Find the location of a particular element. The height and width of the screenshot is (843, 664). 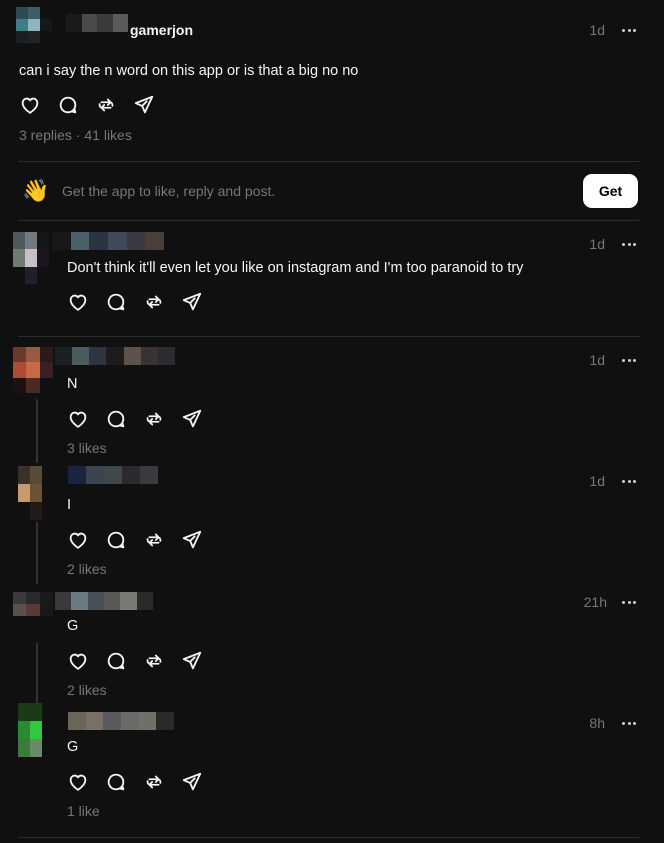

reply-text: I is located at coordinates (69, 505).